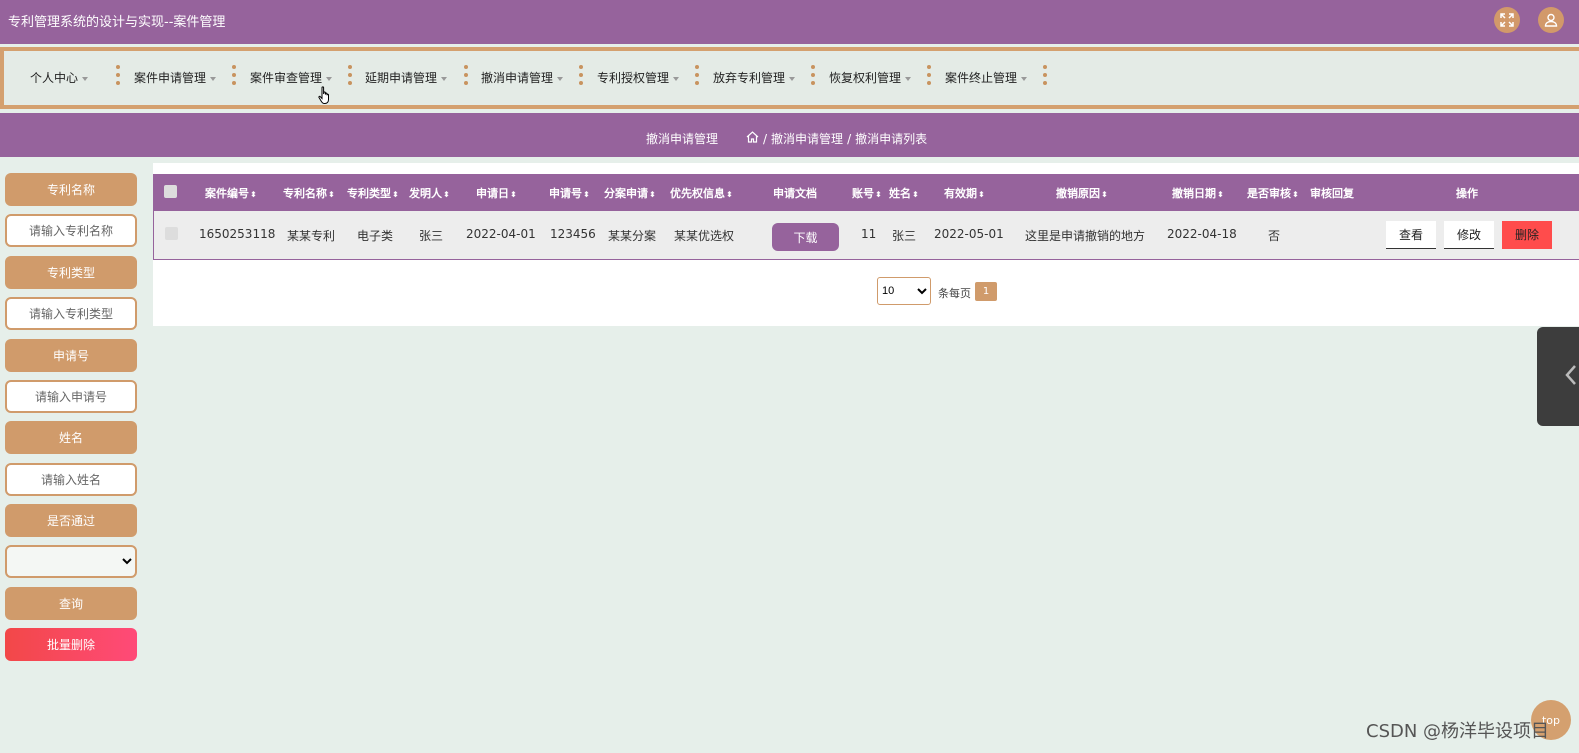 The width and height of the screenshot is (1579, 753). What do you see at coordinates (71, 603) in the screenshot?
I see `query-button: 查询` at bounding box center [71, 603].